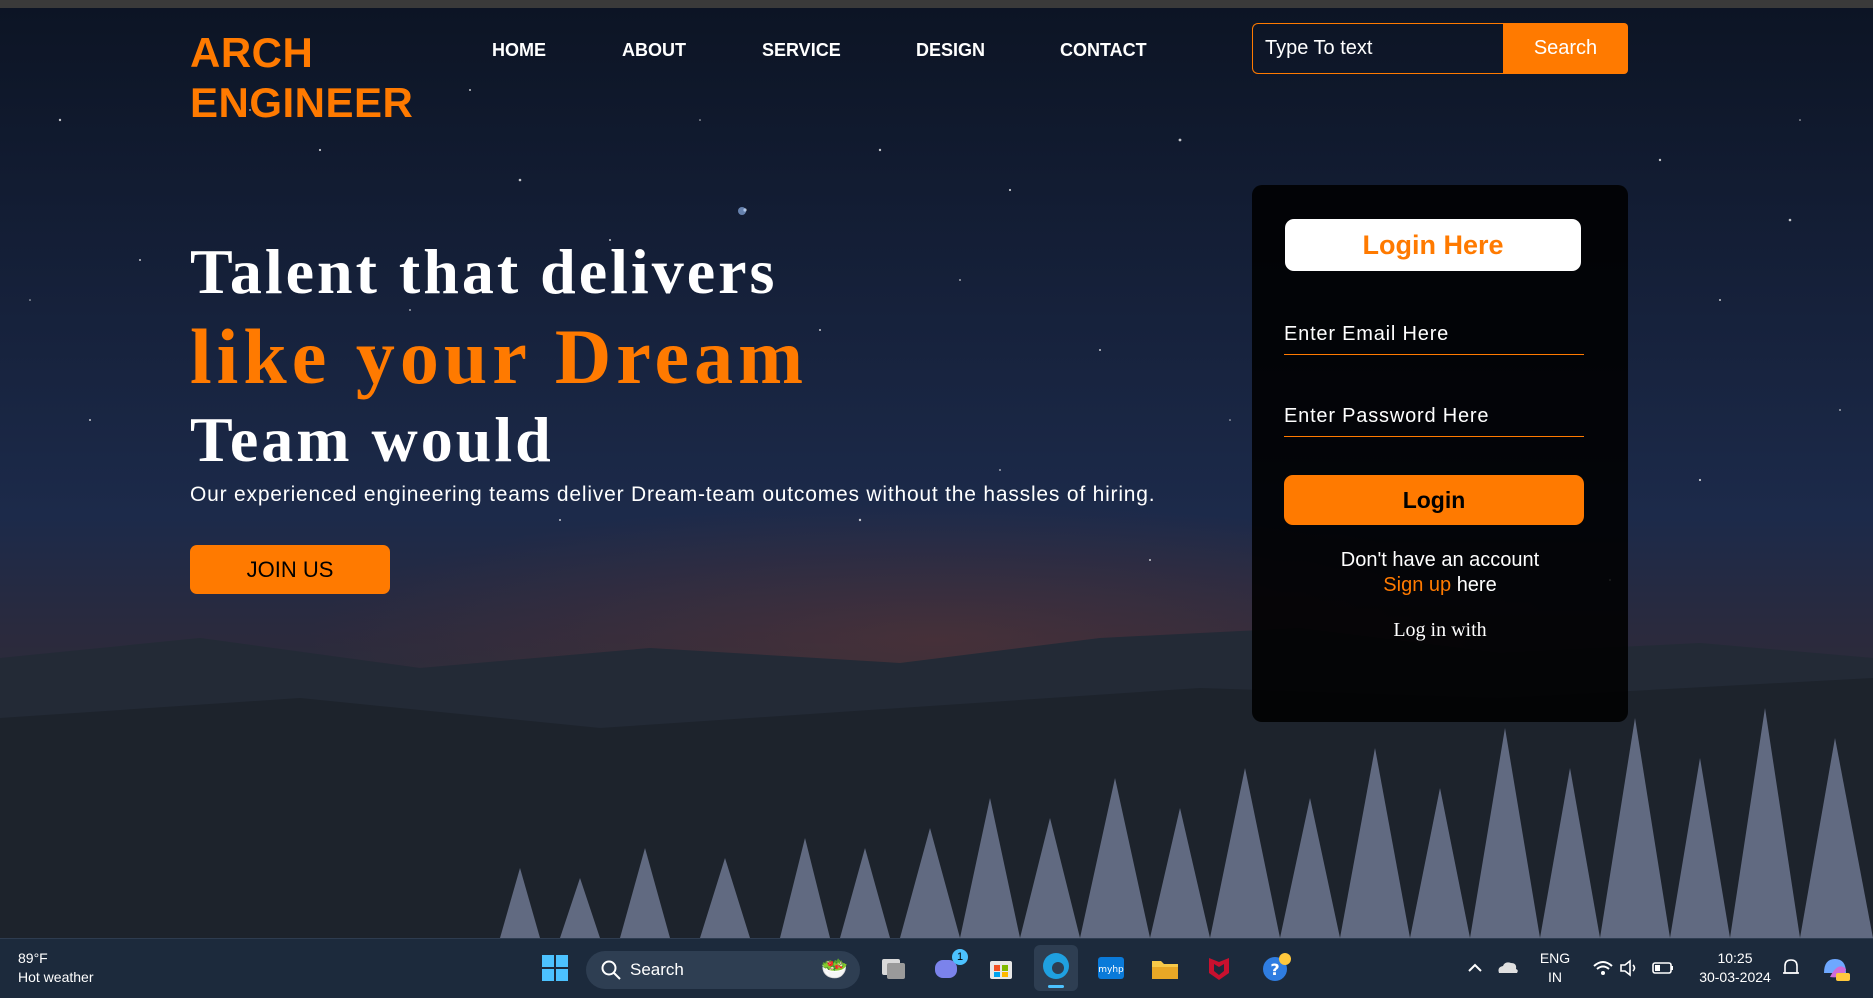 This screenshot has height=998, width=1873. I want to click on svg-text: myhp, so click(1111, 970).